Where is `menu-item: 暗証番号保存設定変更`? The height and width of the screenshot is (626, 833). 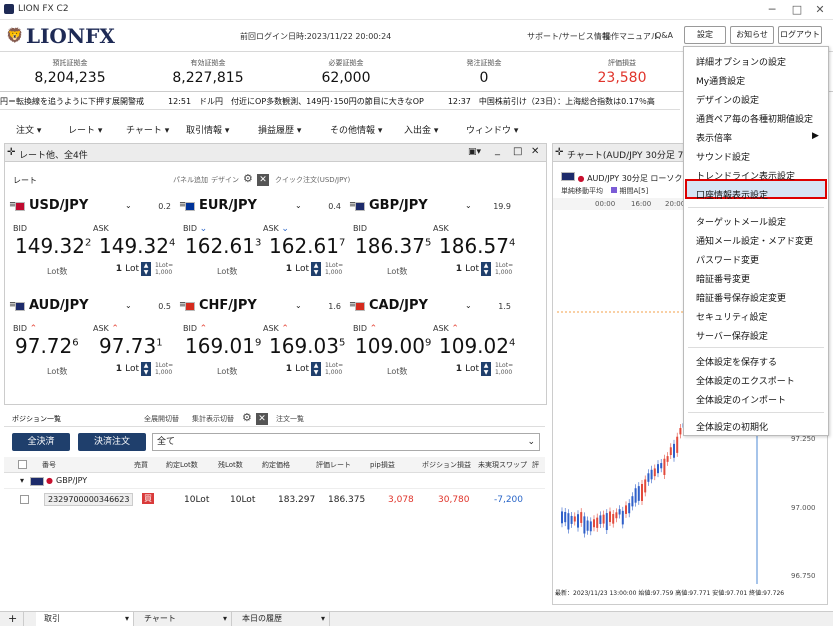 menu-item: 暗証番号保存設定変更 is located at coordinates (741, 297).